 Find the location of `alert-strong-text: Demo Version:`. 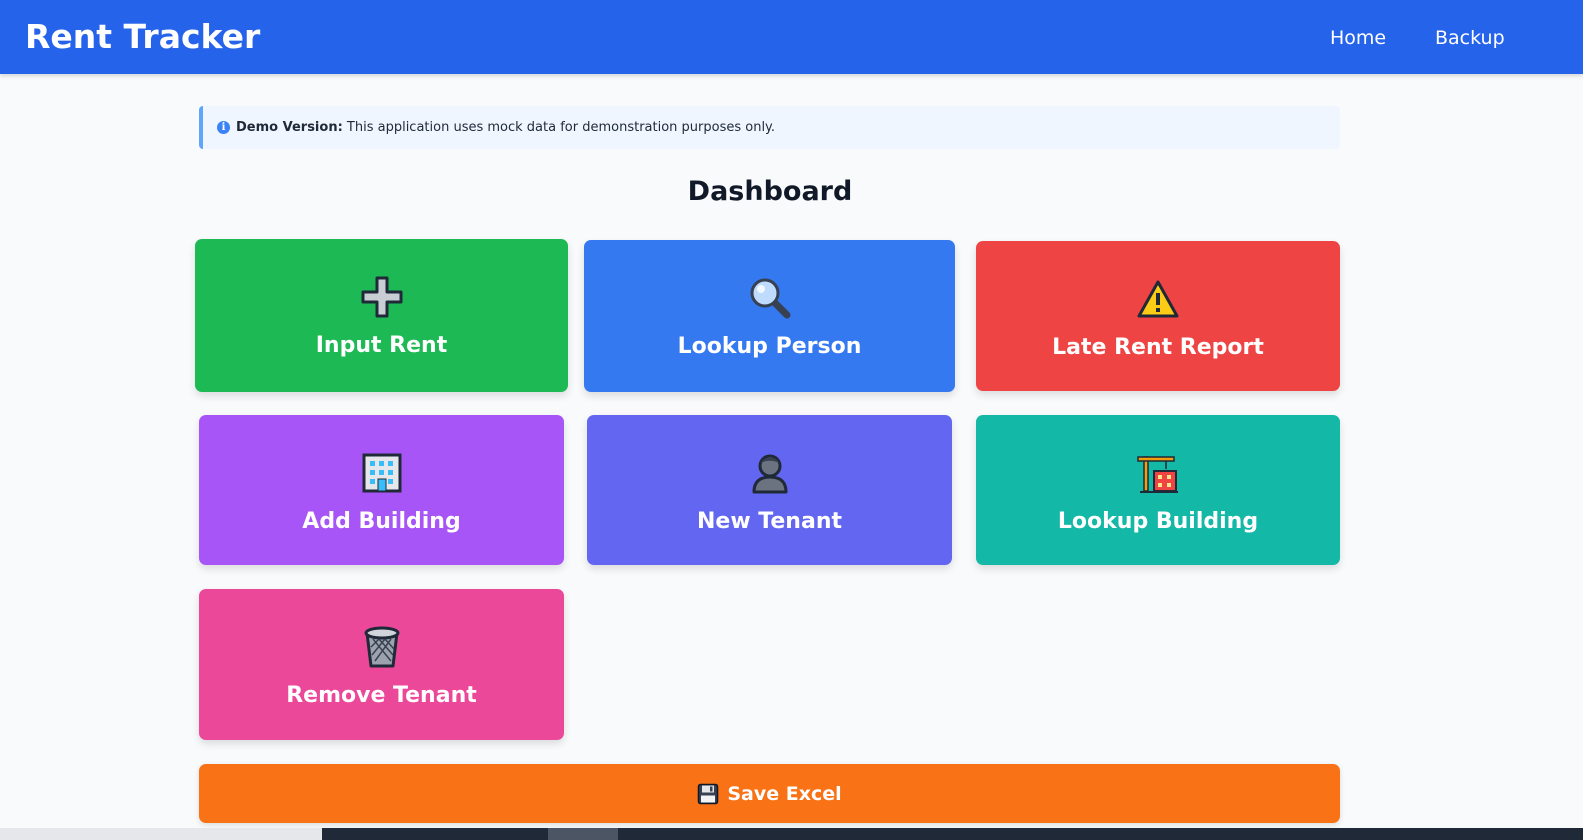

alert-strong-text: Demo Version: is located at coordinates (289, 127).